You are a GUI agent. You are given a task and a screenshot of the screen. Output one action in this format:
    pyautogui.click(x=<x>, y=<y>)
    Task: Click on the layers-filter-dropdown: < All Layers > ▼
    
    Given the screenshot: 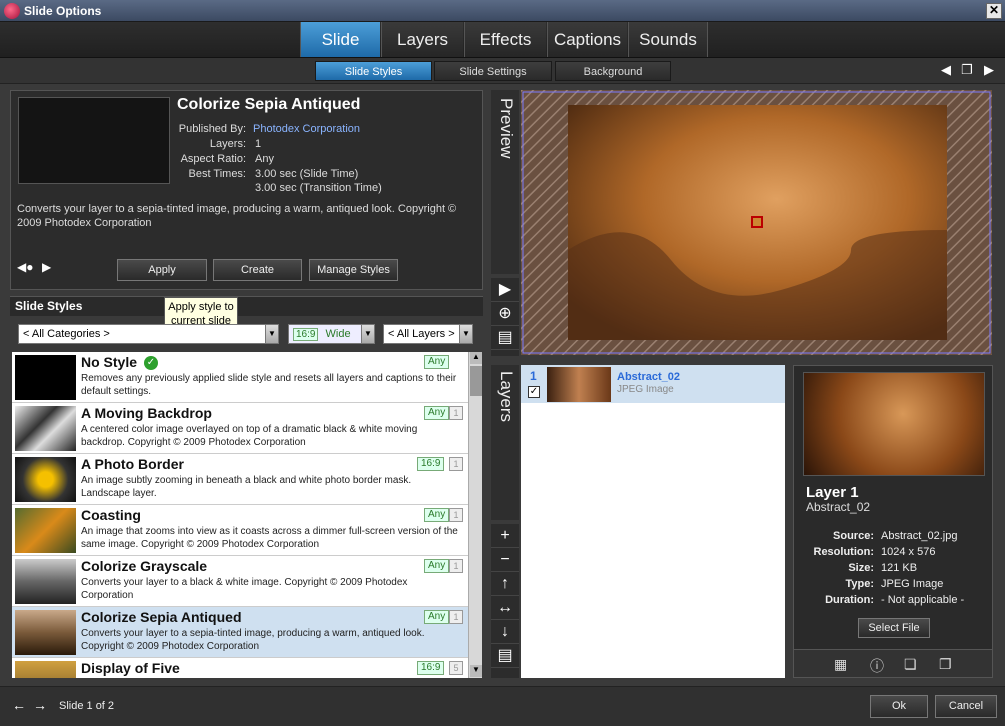 What is the action you would take?
    pyautogui.click(x=428, y=334)
    